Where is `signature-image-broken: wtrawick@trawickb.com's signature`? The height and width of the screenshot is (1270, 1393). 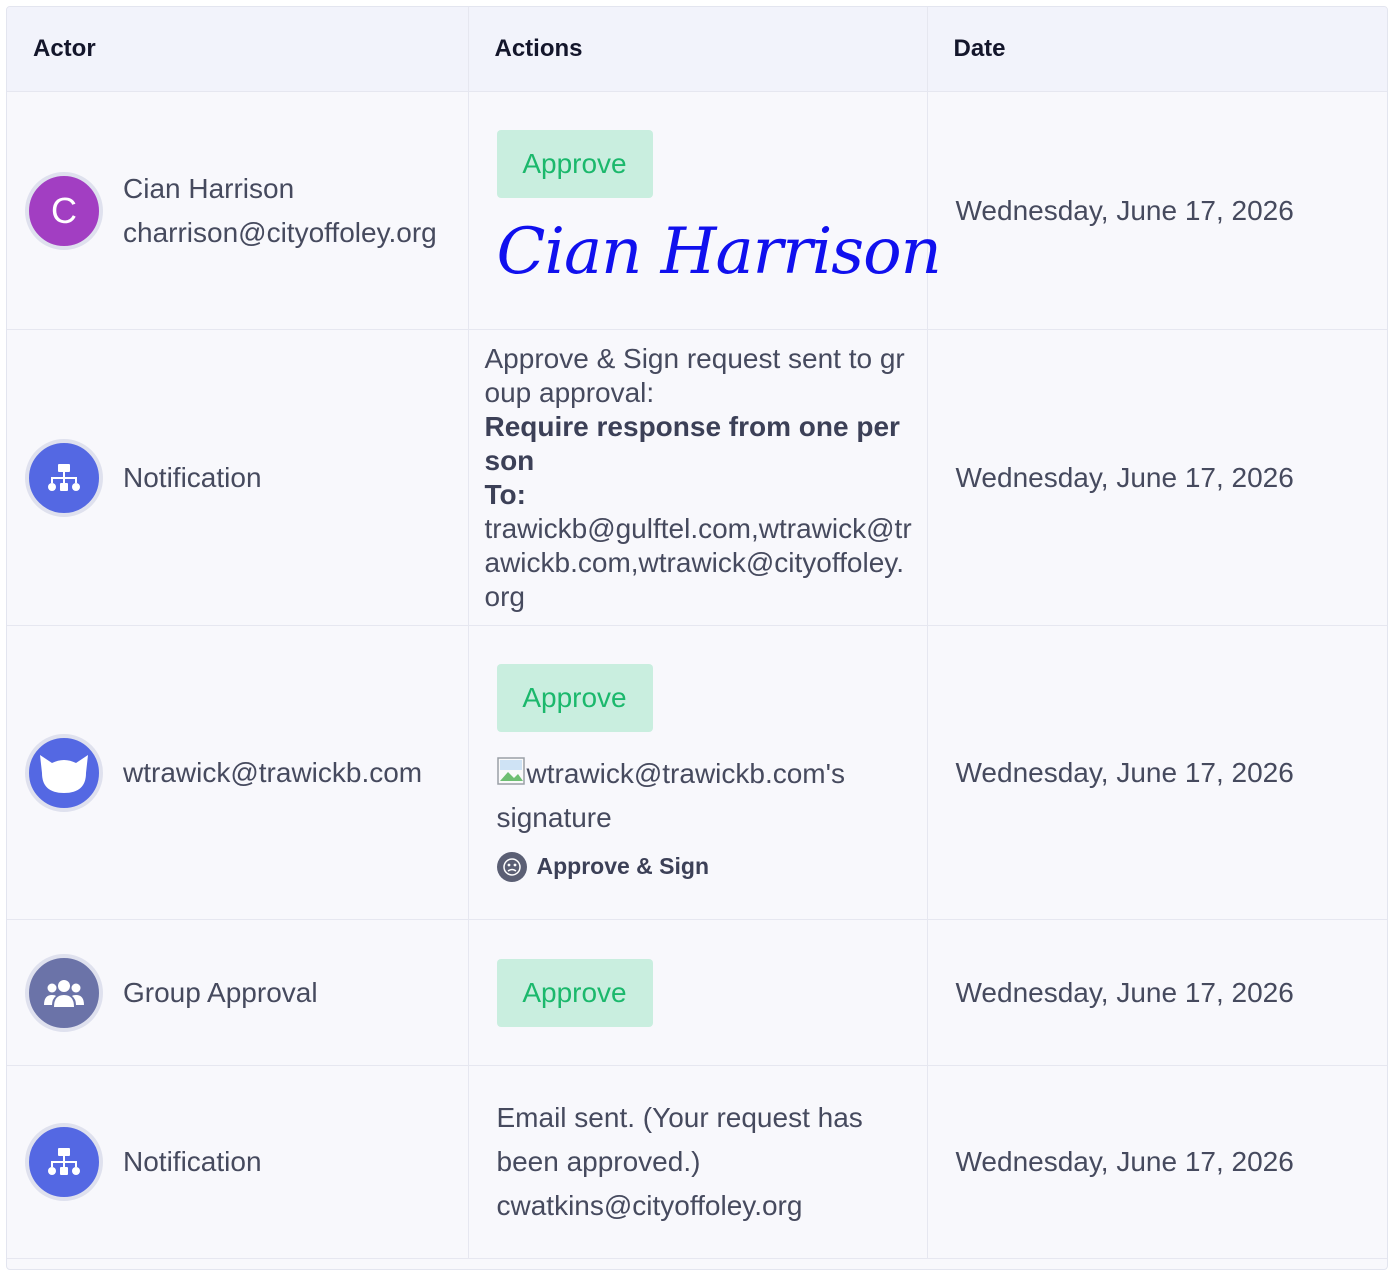
signature-image-broken: wtrawick@trawickb.com's signature is located at coordinates (697, 796).